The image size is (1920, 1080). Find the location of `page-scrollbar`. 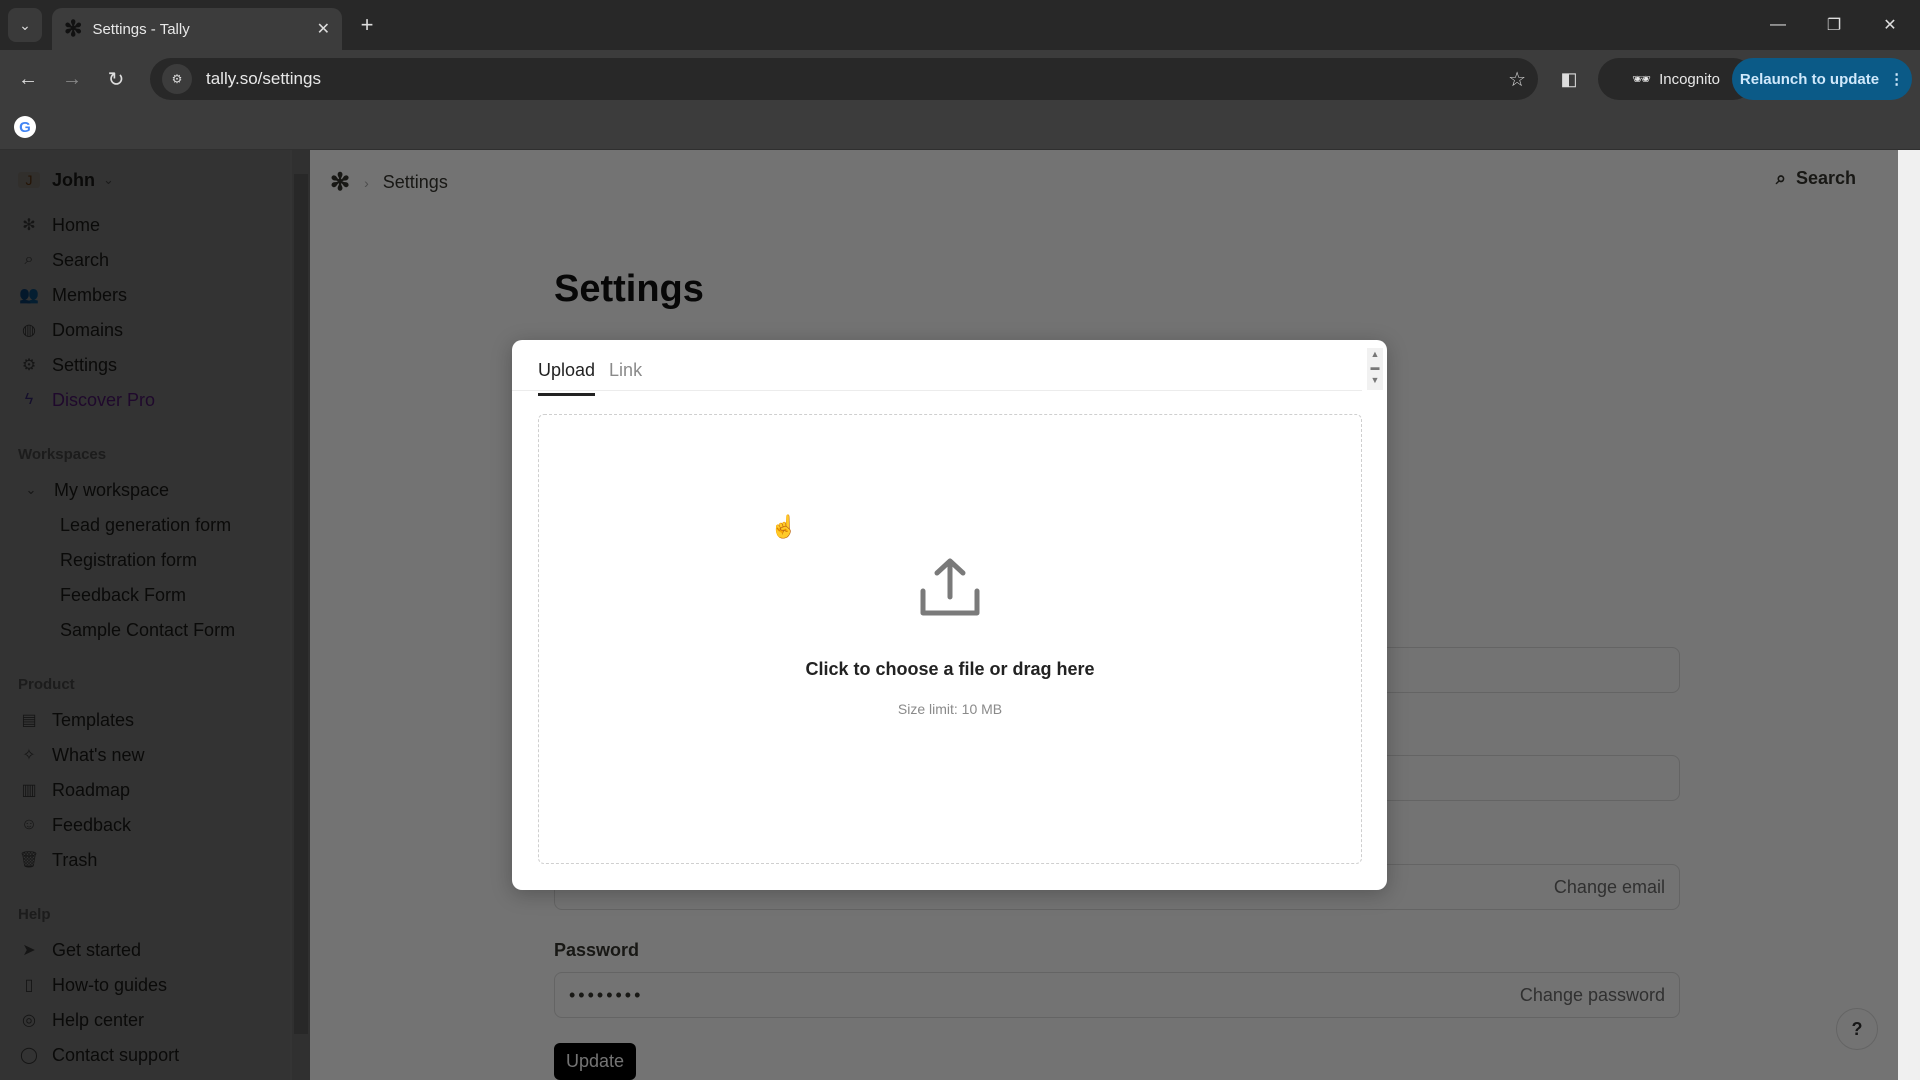

page-scrollbar is located at coordinates (1909, 615).